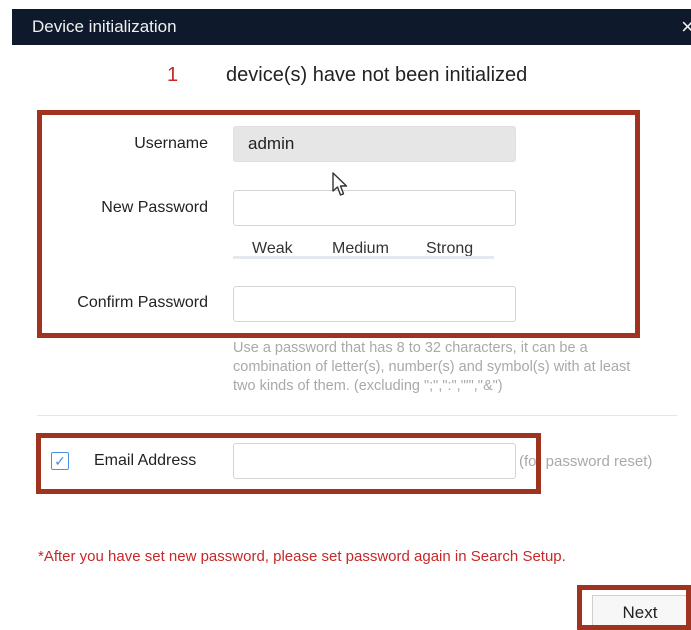  Describe the element at coordinates (171, 143) in the screenshot. I see `username-label: Username` at that location.